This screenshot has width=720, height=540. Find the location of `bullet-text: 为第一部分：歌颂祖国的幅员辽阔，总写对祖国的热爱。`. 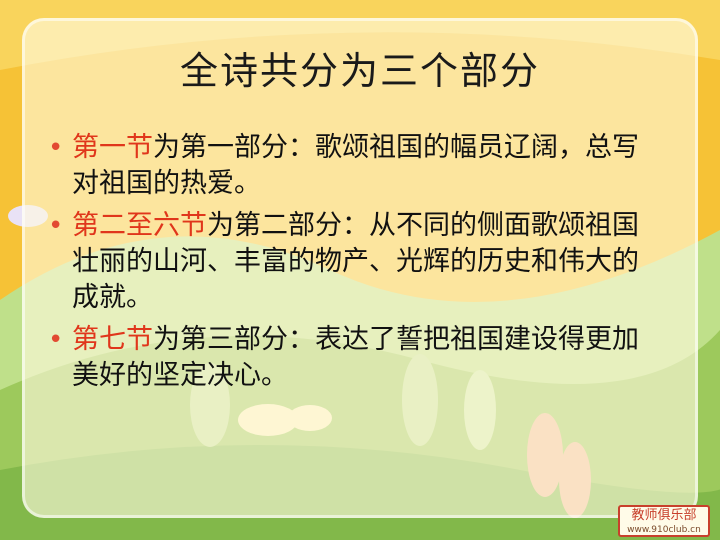

bullet-text: 为第一部分：歌颂祖国的幅员辽阔，总写对祖国的热爱。 is located at coordinates (355, 165).